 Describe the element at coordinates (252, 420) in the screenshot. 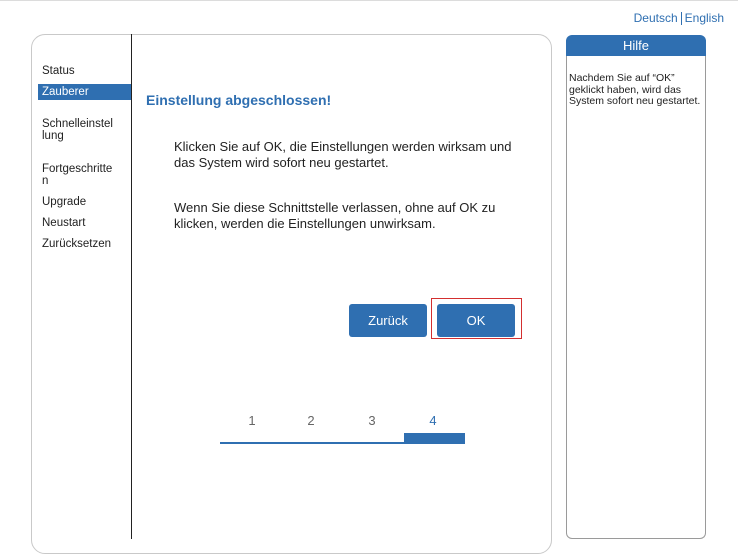

I see `step-1: 1` at that location.